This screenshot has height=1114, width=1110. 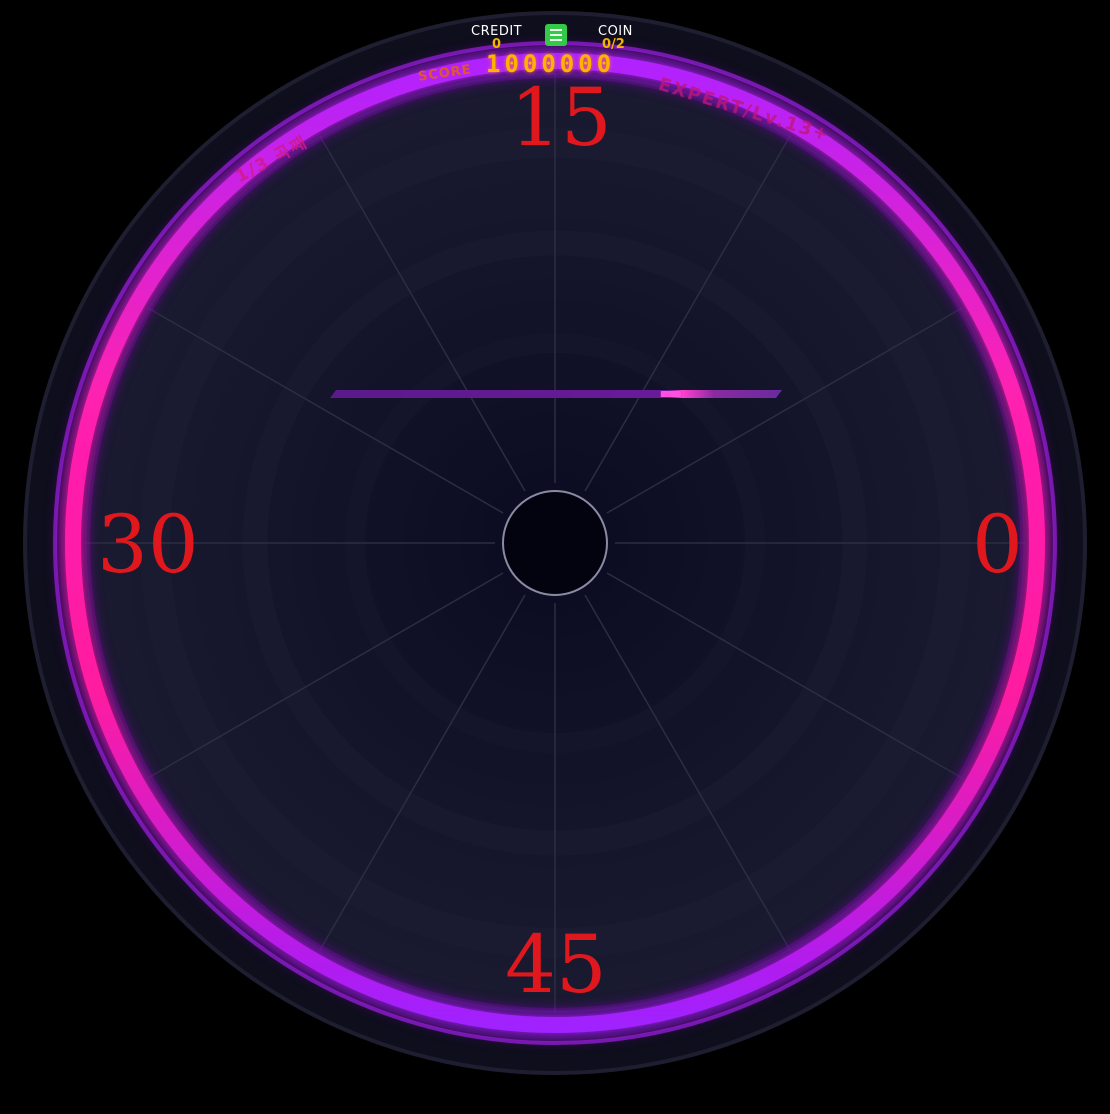 What do you see at coordinates (561, 117) in the screenshot?
I see `lane-label-top: 15` at bounding box center [561, 117].